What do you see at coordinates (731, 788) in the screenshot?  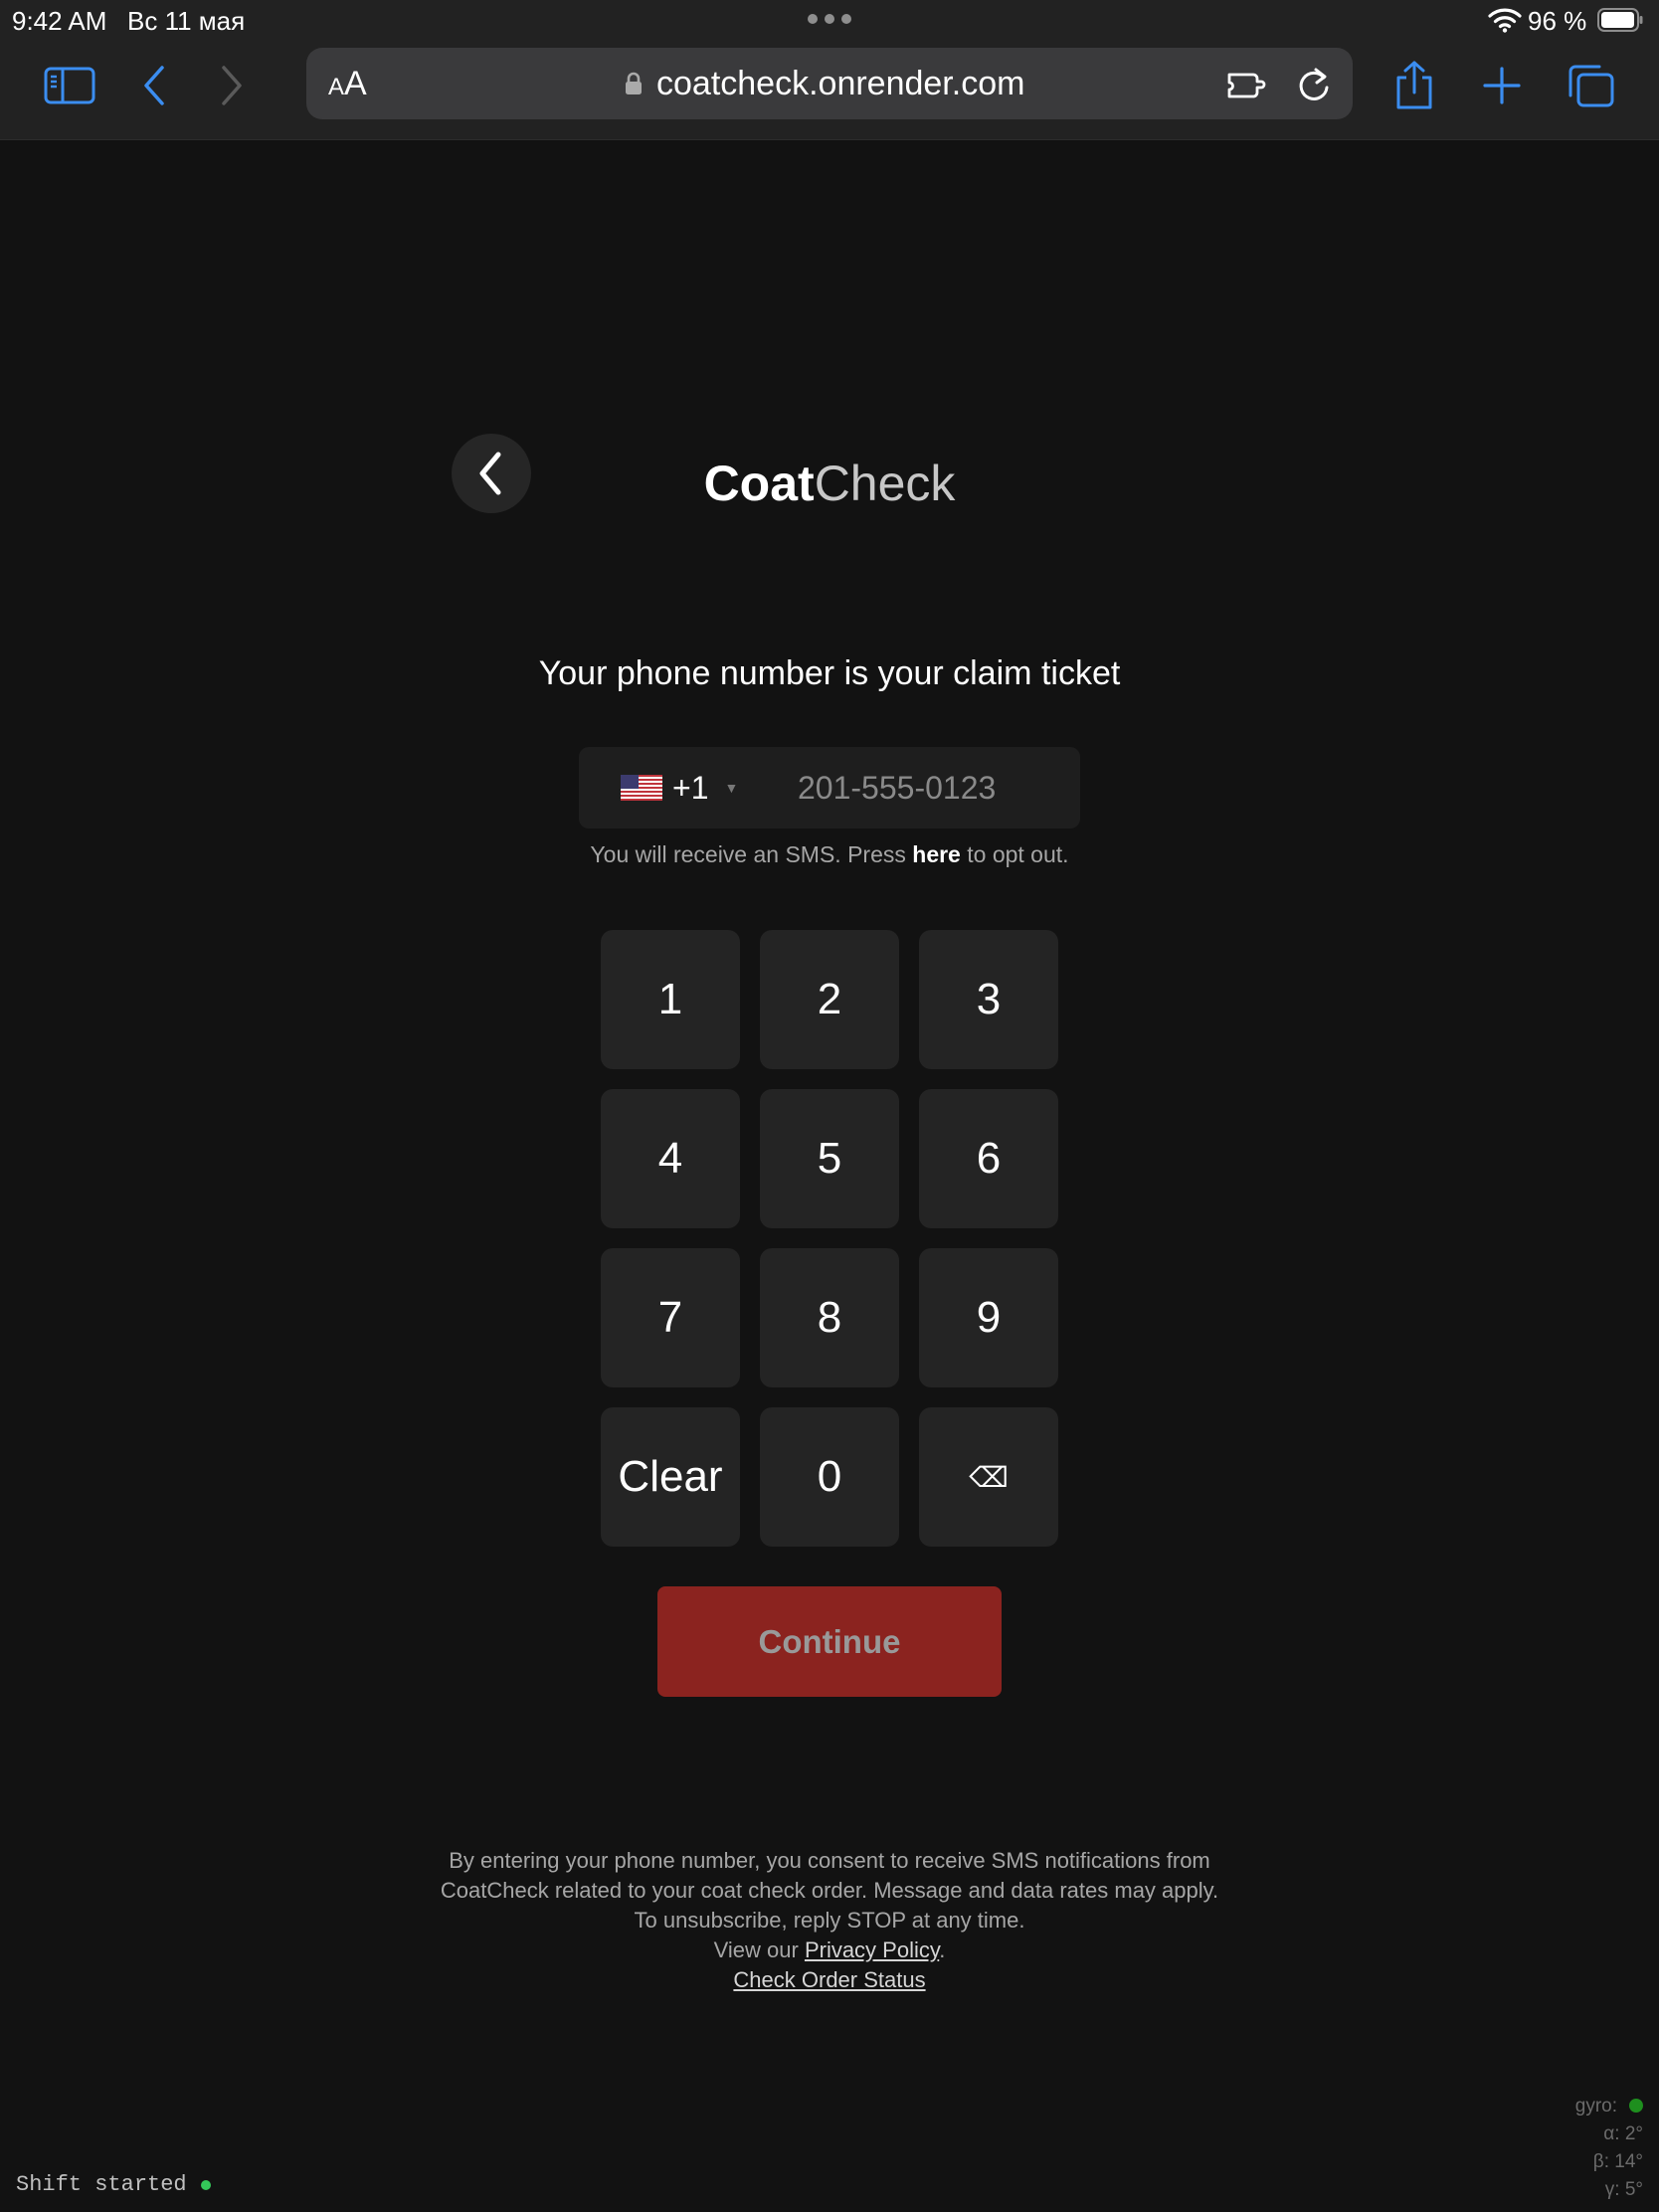 I see `chevron-down-icon: ▼` at bounding box center [731, 788].